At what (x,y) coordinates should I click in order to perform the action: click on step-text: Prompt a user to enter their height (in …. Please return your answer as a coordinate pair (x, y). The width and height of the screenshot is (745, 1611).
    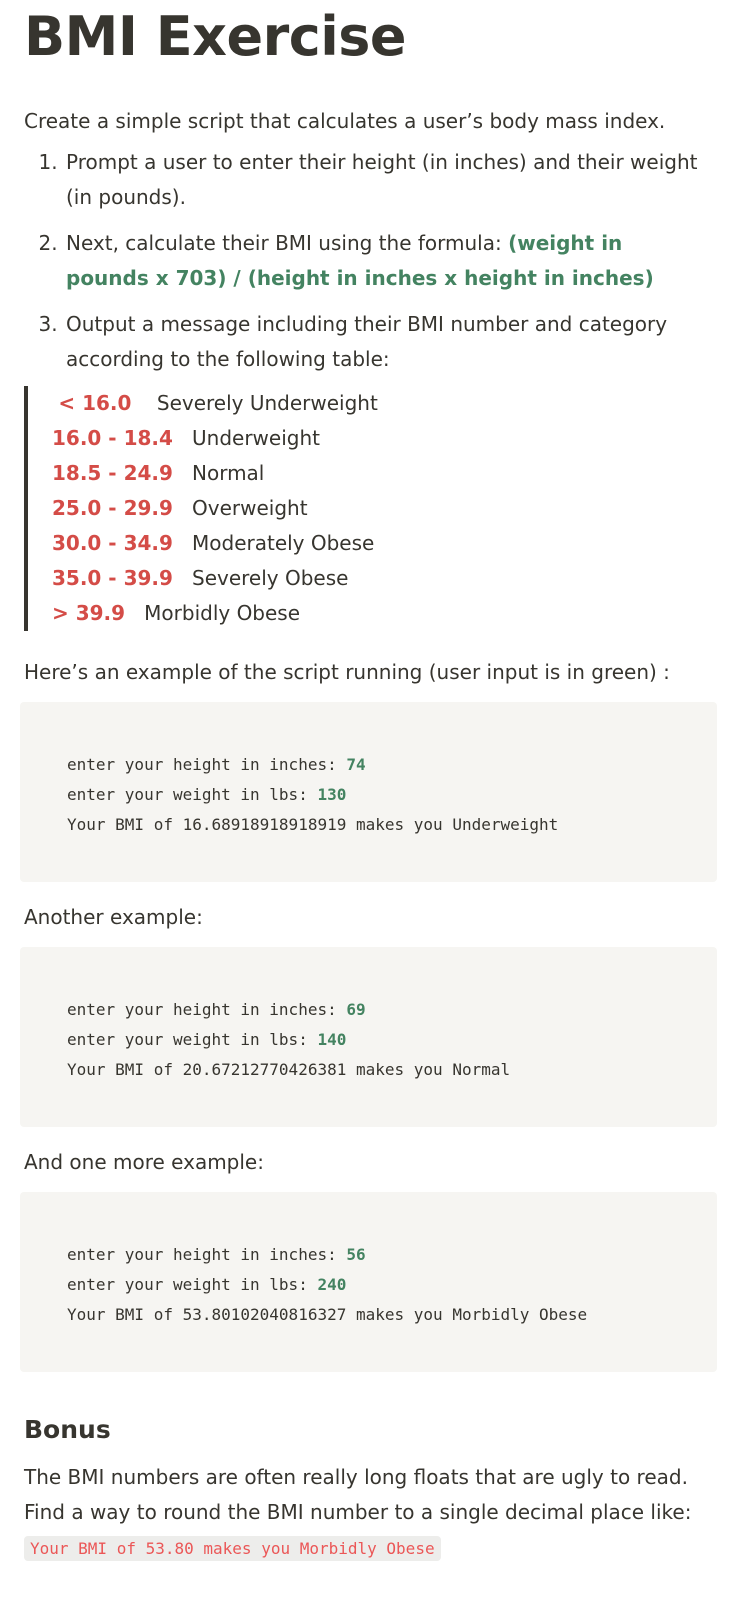
    Looking at the image, I should click on (382, 179).